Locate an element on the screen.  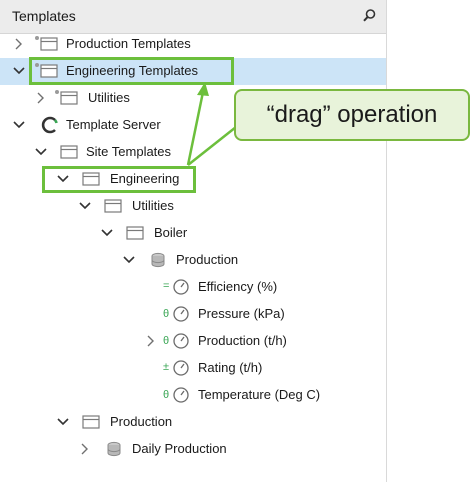
tree-item-production-templates: Production Templates is located at coordinates (193, 44).